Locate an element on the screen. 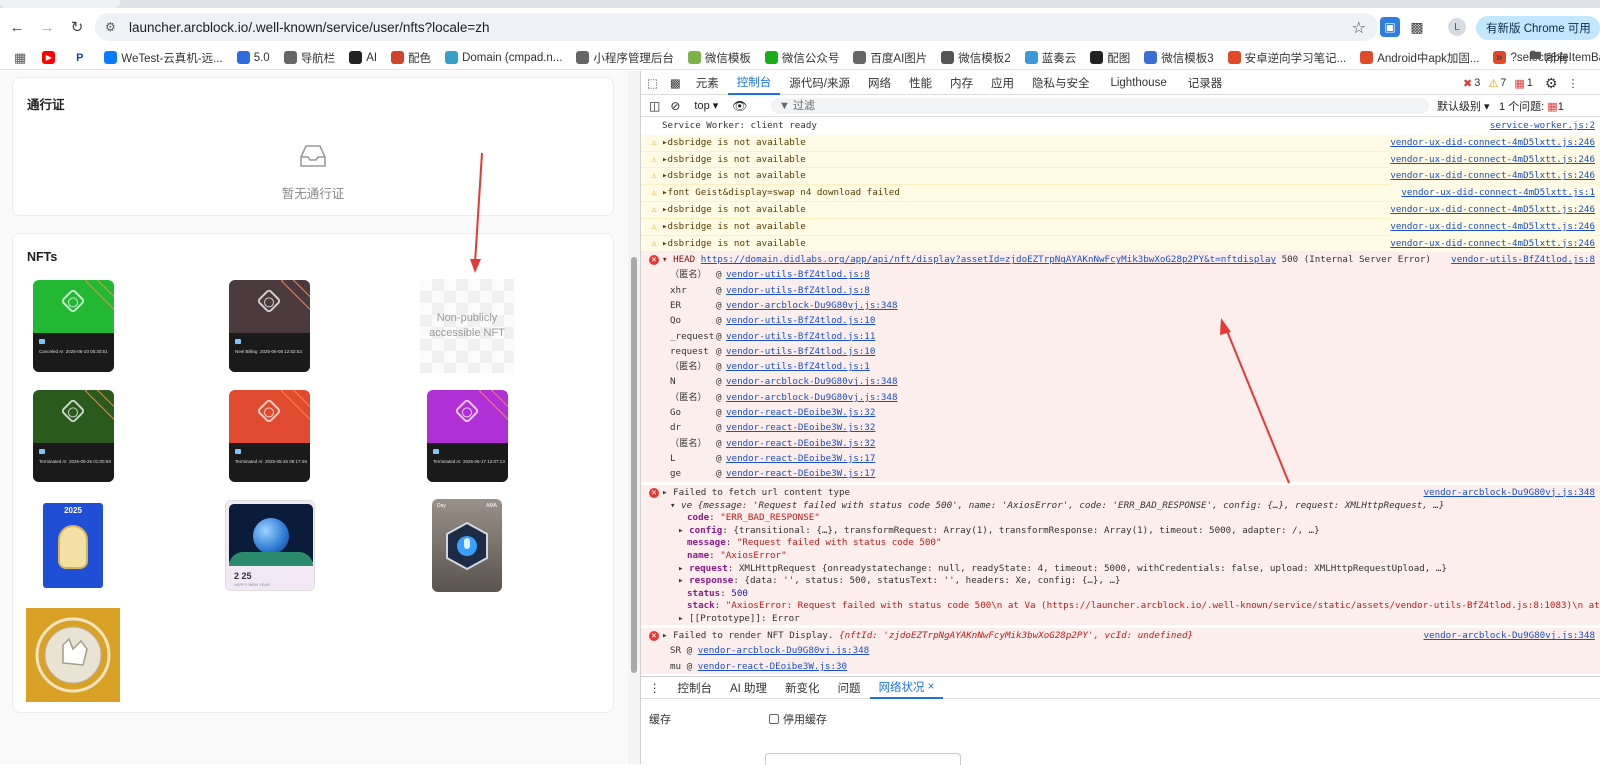 This screenshot has height=765, width=1600. forward-icon: → is located at coordinates (47, 27).